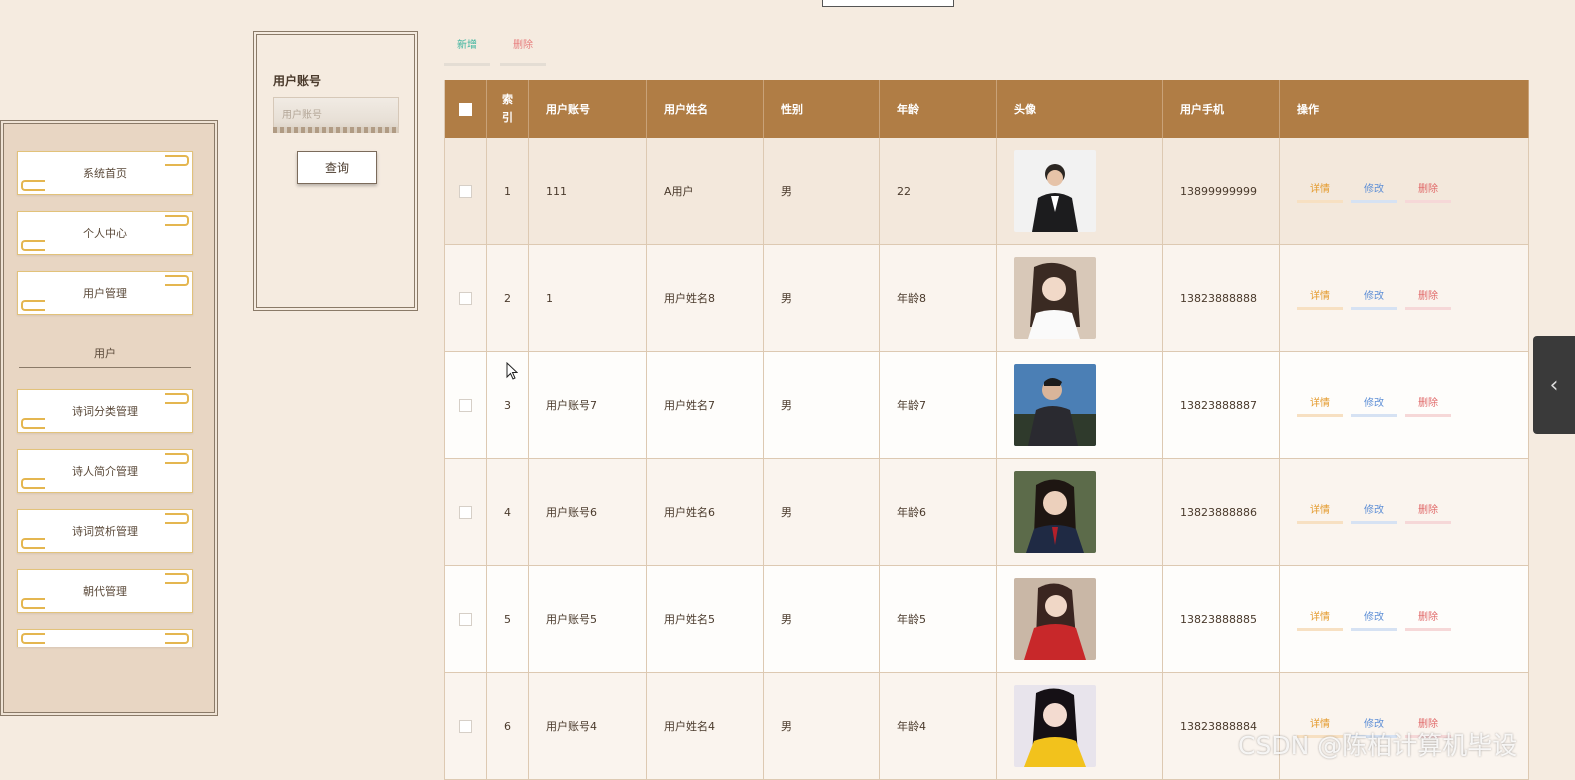  I want to click on cell-account: 用户账号6, so click(587, 512).